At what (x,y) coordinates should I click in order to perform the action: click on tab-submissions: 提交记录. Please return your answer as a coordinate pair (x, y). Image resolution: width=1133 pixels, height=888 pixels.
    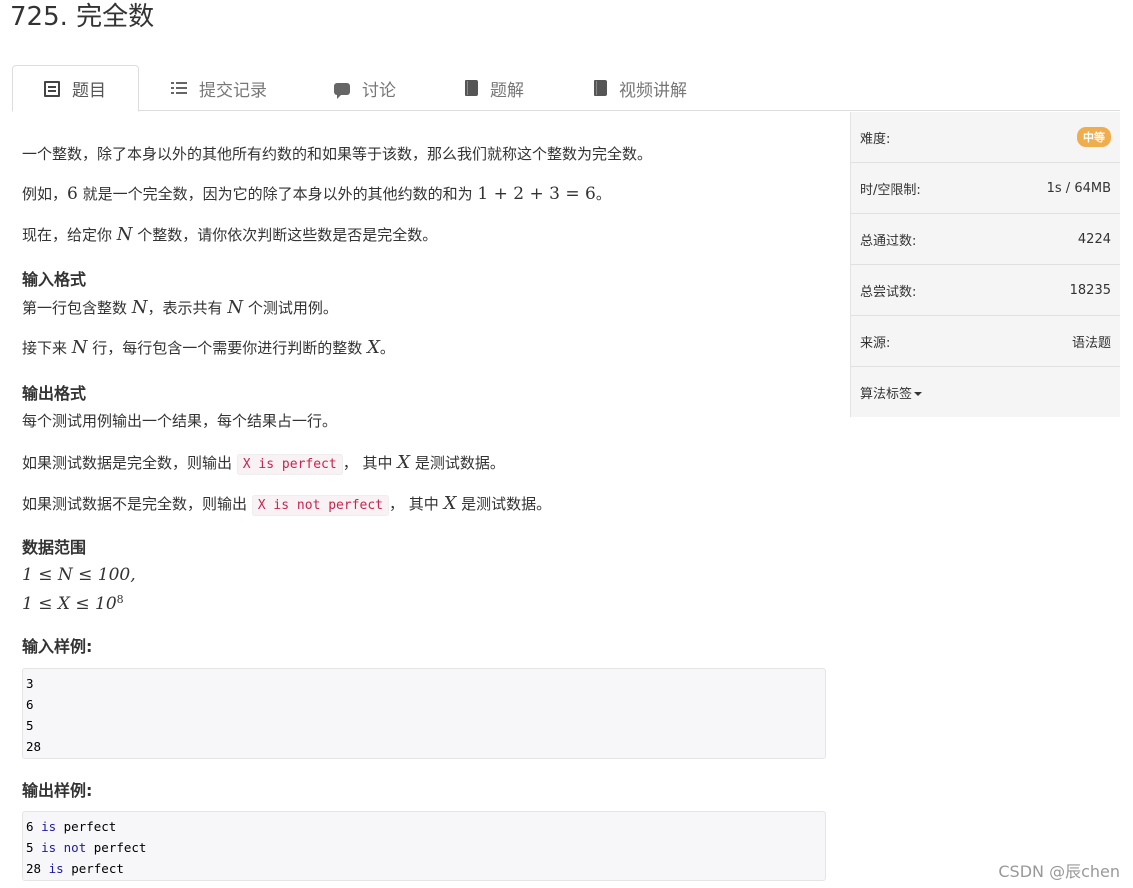
    Looking at the image, I should click on (219, 88).